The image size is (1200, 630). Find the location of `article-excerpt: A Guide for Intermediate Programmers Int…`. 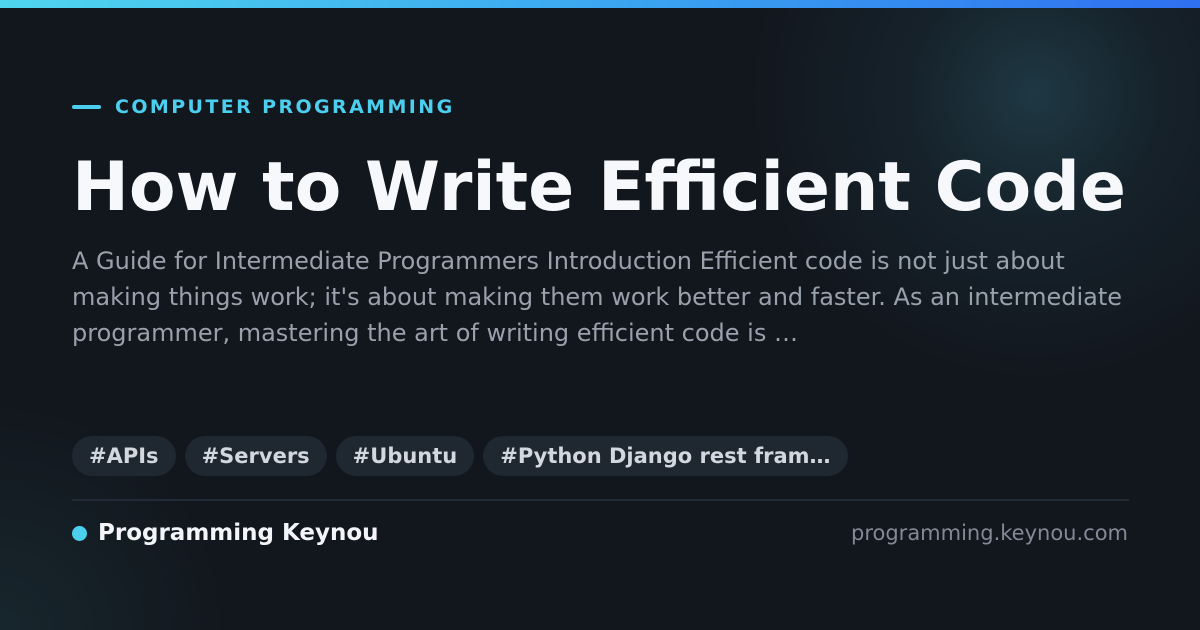

article-excerpt: A Guide for Intermediate Programmers Int… is located at coordinates (597, 297).